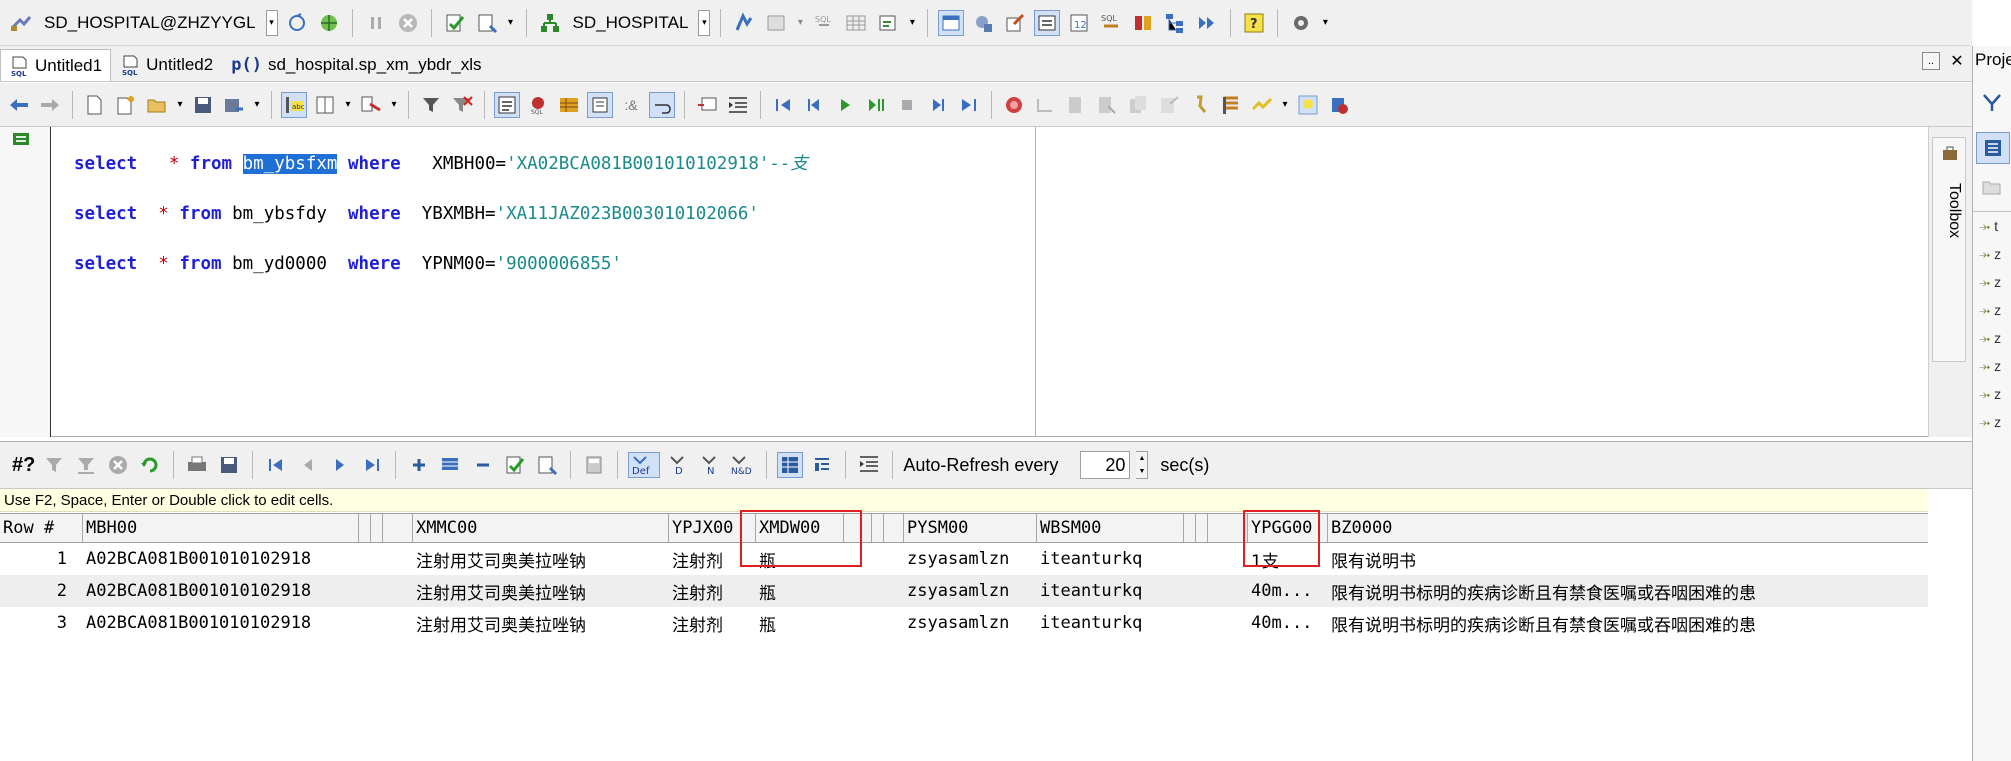 This screenshot has width=2011, height=761. Describe the element at coordinates (800, 528) in the screenshot. I see `column-header-xmdw00: XMDW00` at that location.